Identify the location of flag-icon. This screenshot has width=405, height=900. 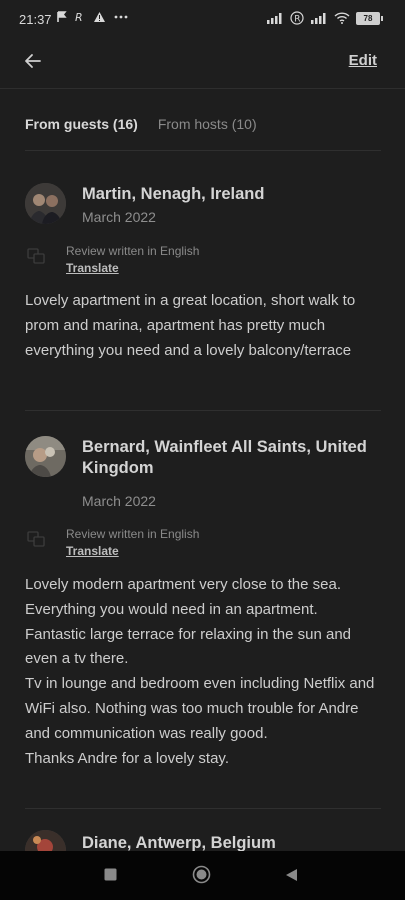
(62, 16).